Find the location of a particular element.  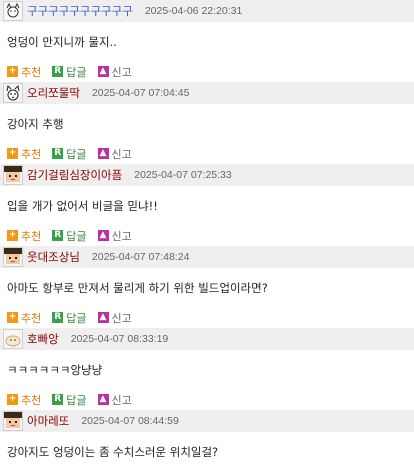

comment-text: 강아지 추행 is located at coordinates (35, 123).